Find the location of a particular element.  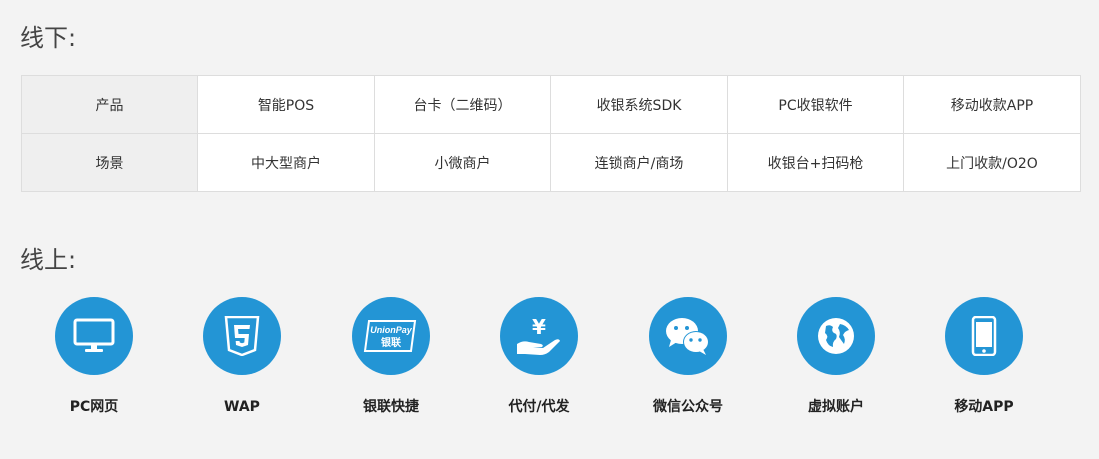

channel-label: PC网页 is located at coordinates (94, 407).